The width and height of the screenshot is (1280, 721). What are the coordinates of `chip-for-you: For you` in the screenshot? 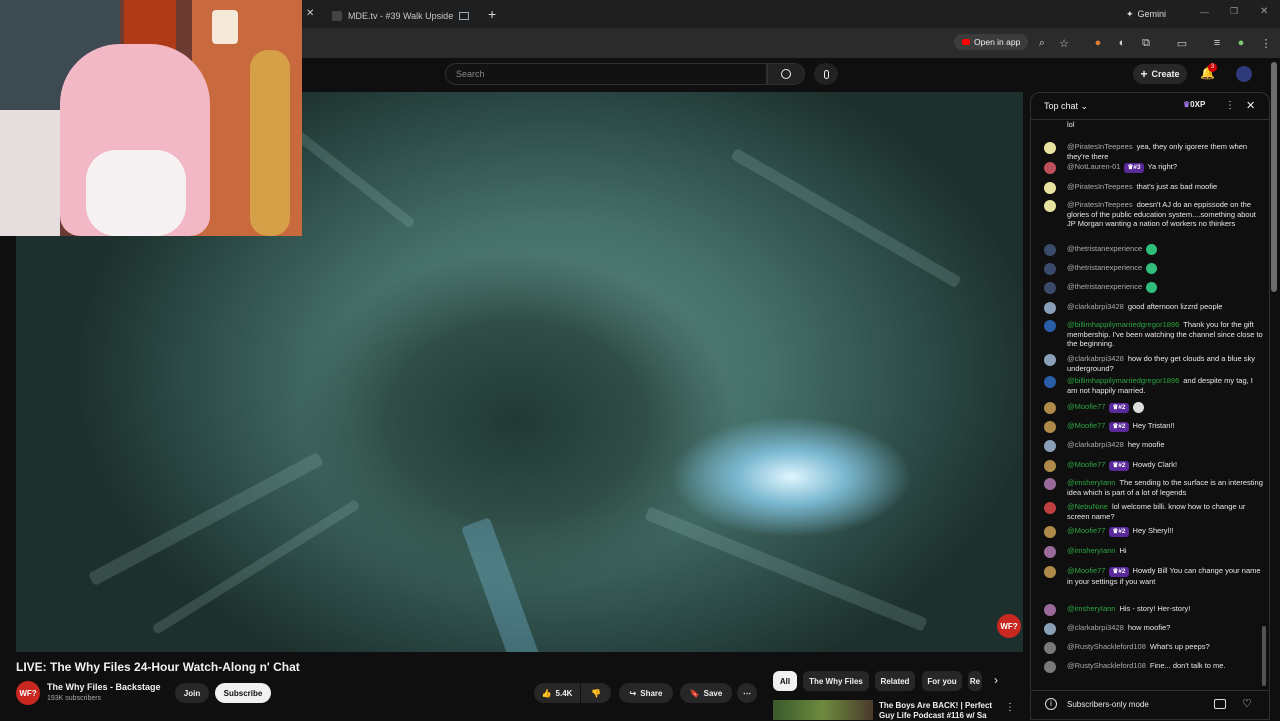 It's located at (942, 681).